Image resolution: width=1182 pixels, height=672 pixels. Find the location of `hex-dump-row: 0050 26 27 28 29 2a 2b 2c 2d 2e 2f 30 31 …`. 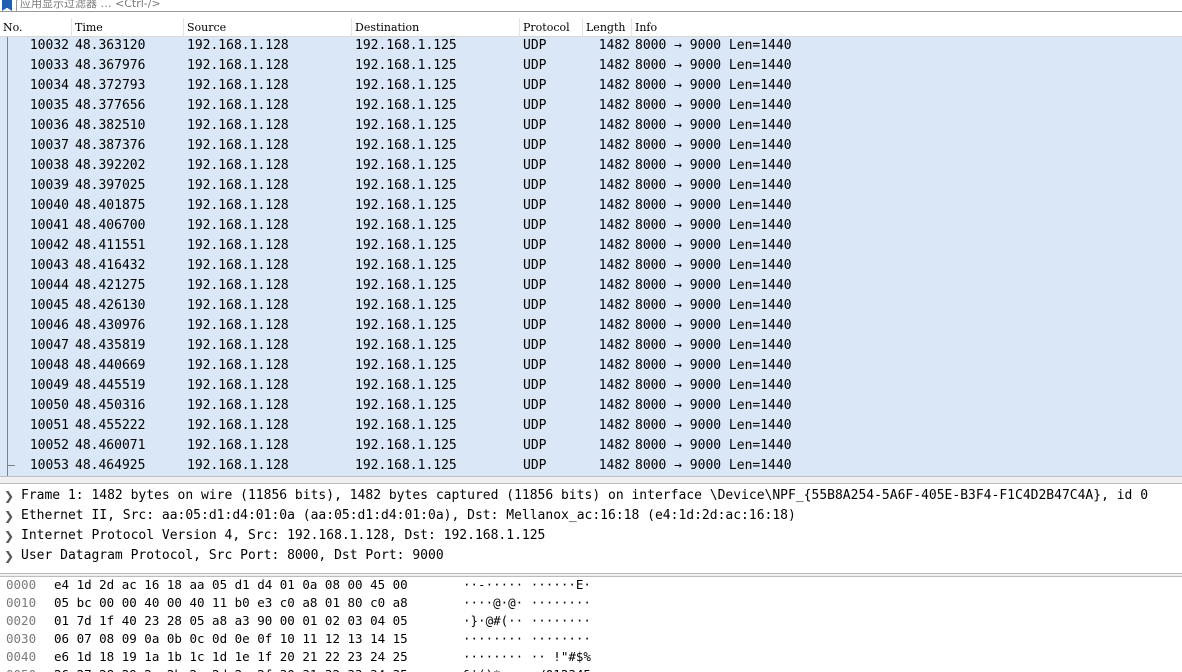

hex-dump-row: 0050 26 27 28 29 2a 2b 2c 2d 2e 2f 30 31 … is located at coordinates (591, 669).